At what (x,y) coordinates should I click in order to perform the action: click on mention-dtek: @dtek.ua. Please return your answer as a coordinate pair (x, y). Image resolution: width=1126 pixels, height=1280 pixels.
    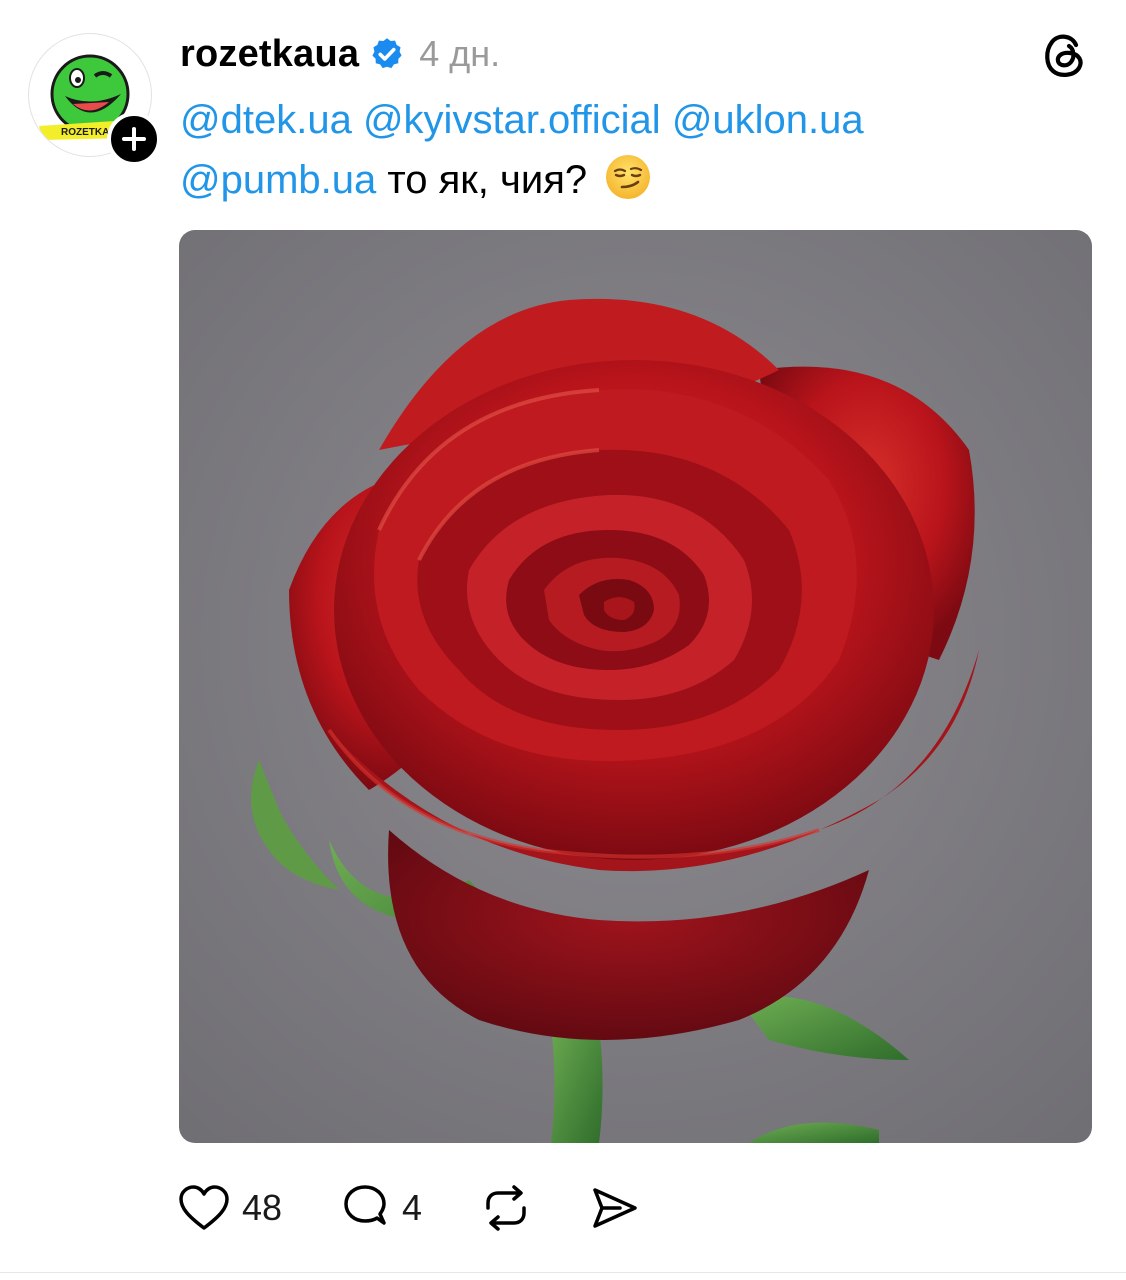
    Looking at the image, I should click on (266, 120).